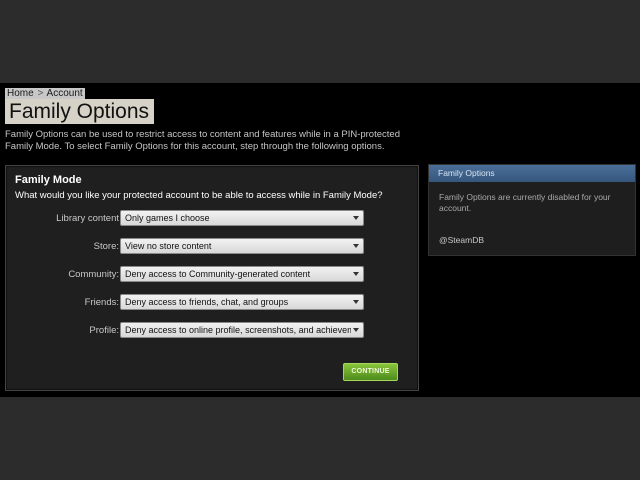  I want to click on profile-label: Profile:, so click(104, 330).